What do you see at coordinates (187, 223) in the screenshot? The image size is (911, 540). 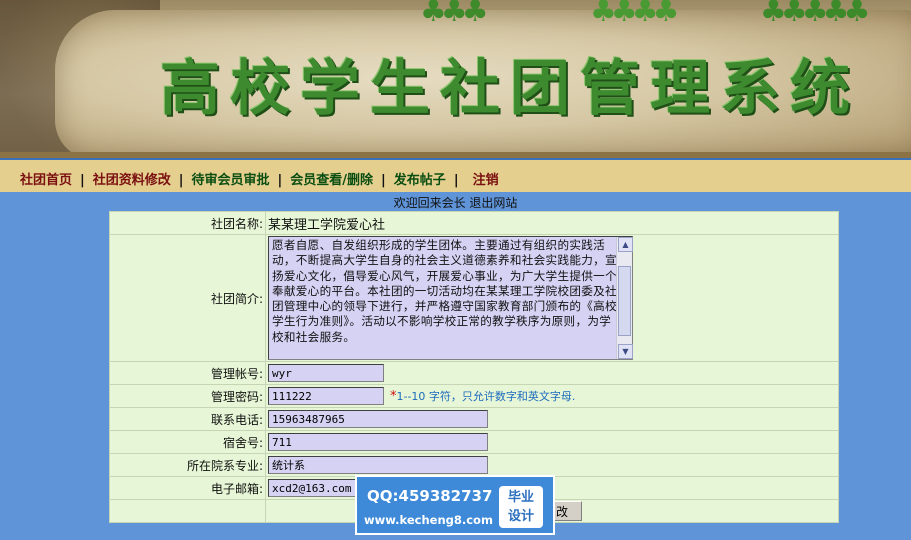 I see `club-name-label: 社团名称:` at bounding box center [187, 223].